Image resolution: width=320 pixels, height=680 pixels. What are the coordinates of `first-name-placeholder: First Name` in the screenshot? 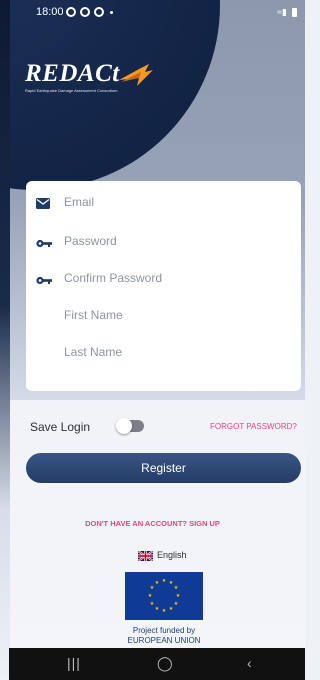 It's located at (93, 315).